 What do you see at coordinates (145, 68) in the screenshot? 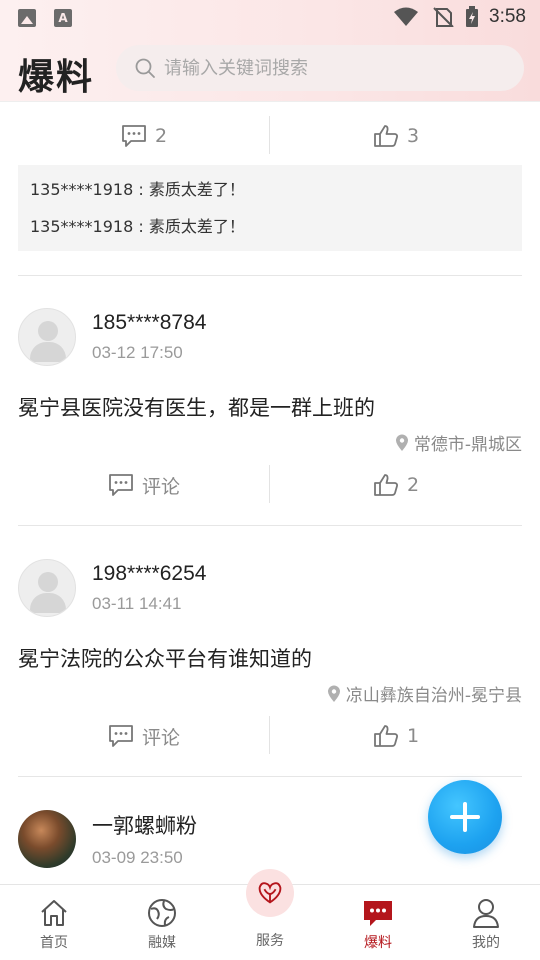
I see `search-icon` at bounding box center [145, 68].